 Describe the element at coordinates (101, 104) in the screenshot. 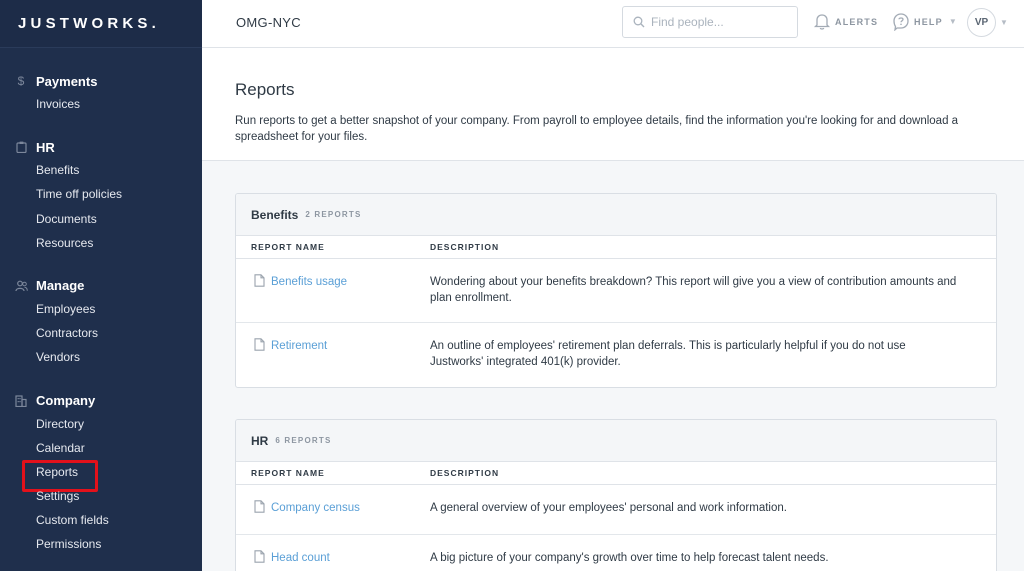

I see `sidebar-item-invoices: Invoices` at that location.